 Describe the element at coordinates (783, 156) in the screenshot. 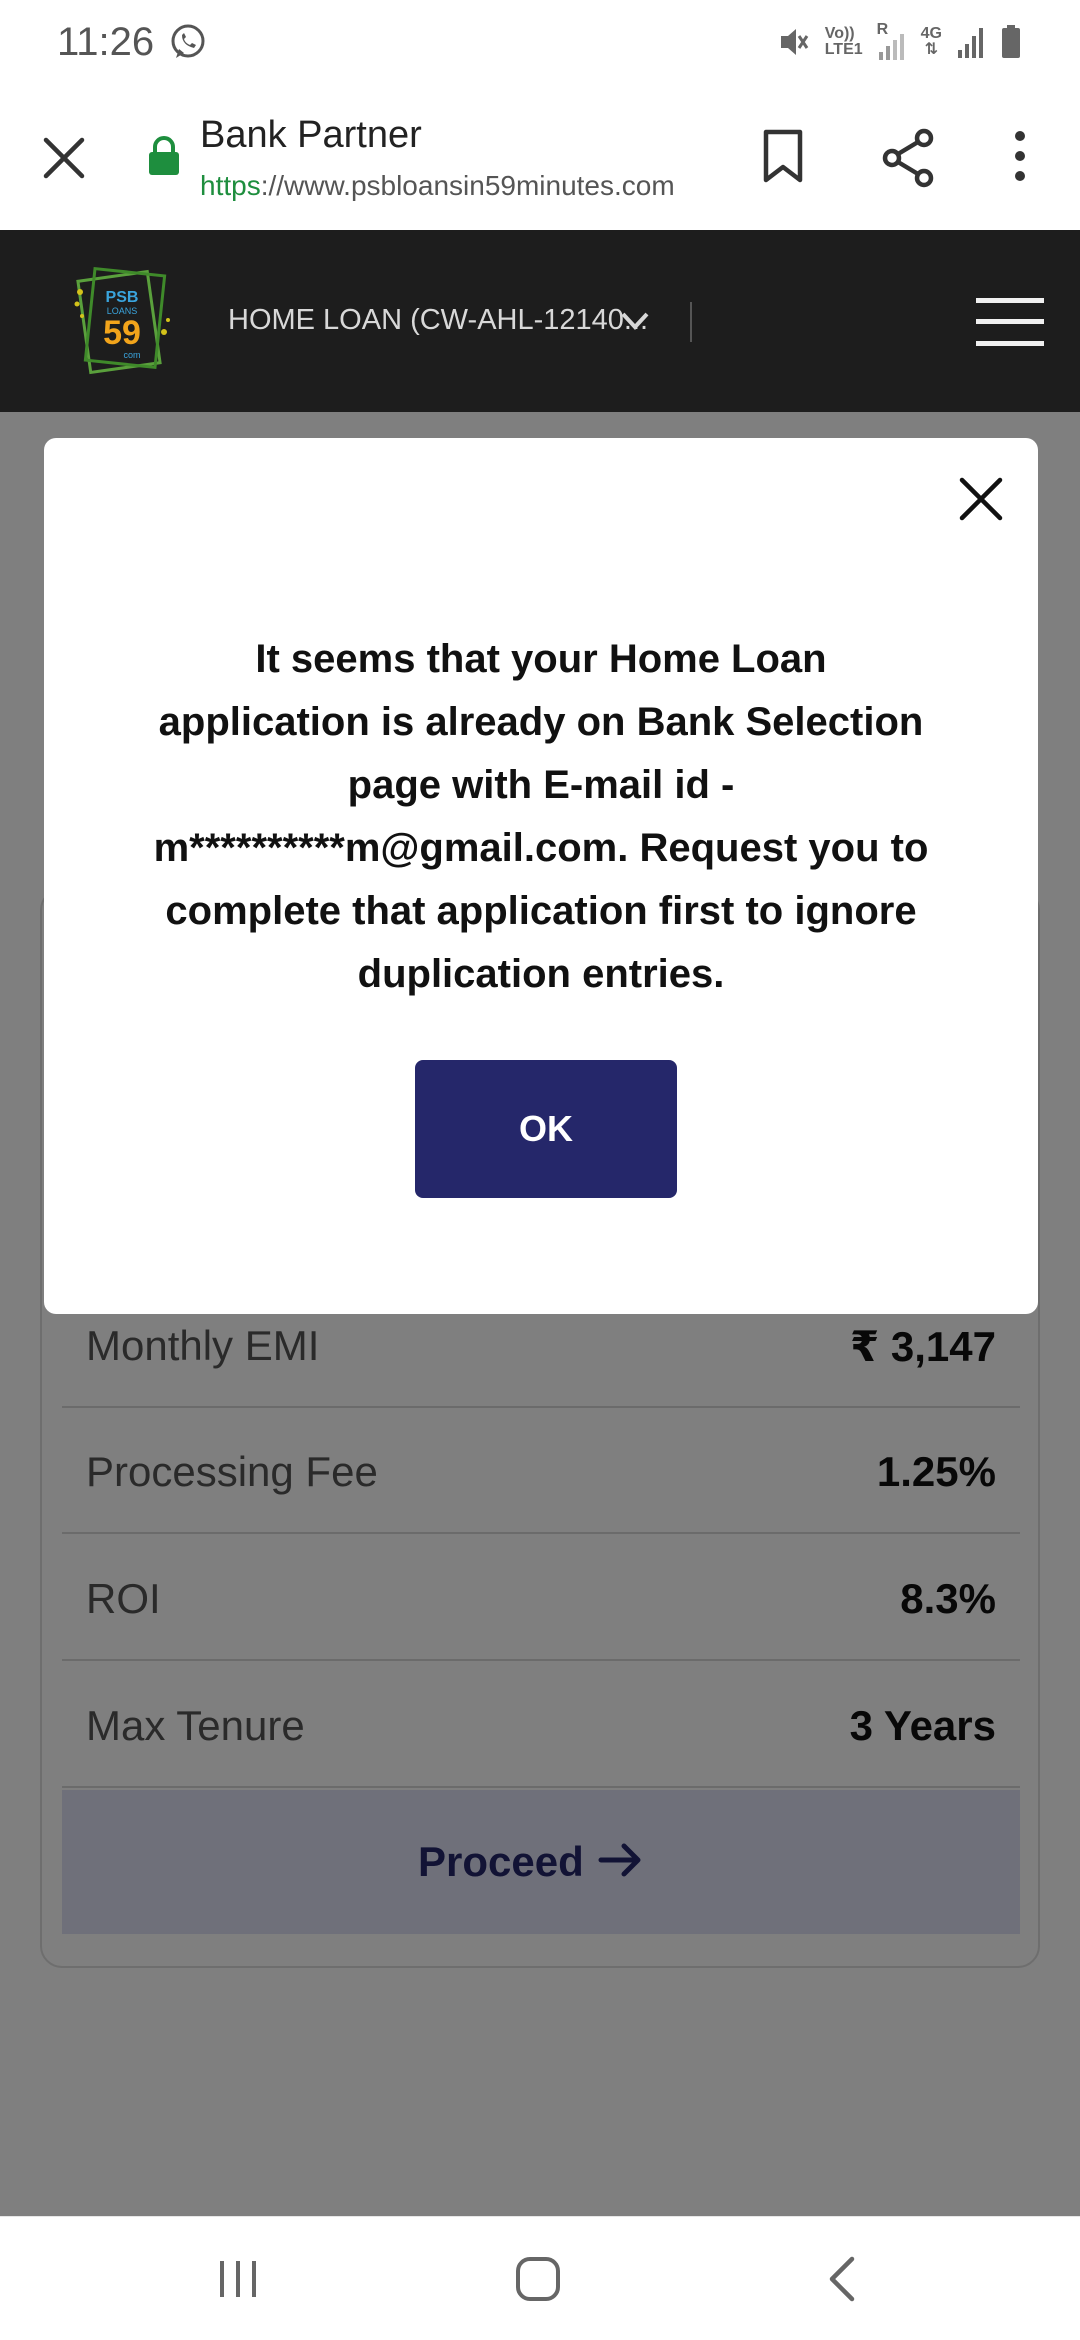

I see `bookmark-icon` at that location.